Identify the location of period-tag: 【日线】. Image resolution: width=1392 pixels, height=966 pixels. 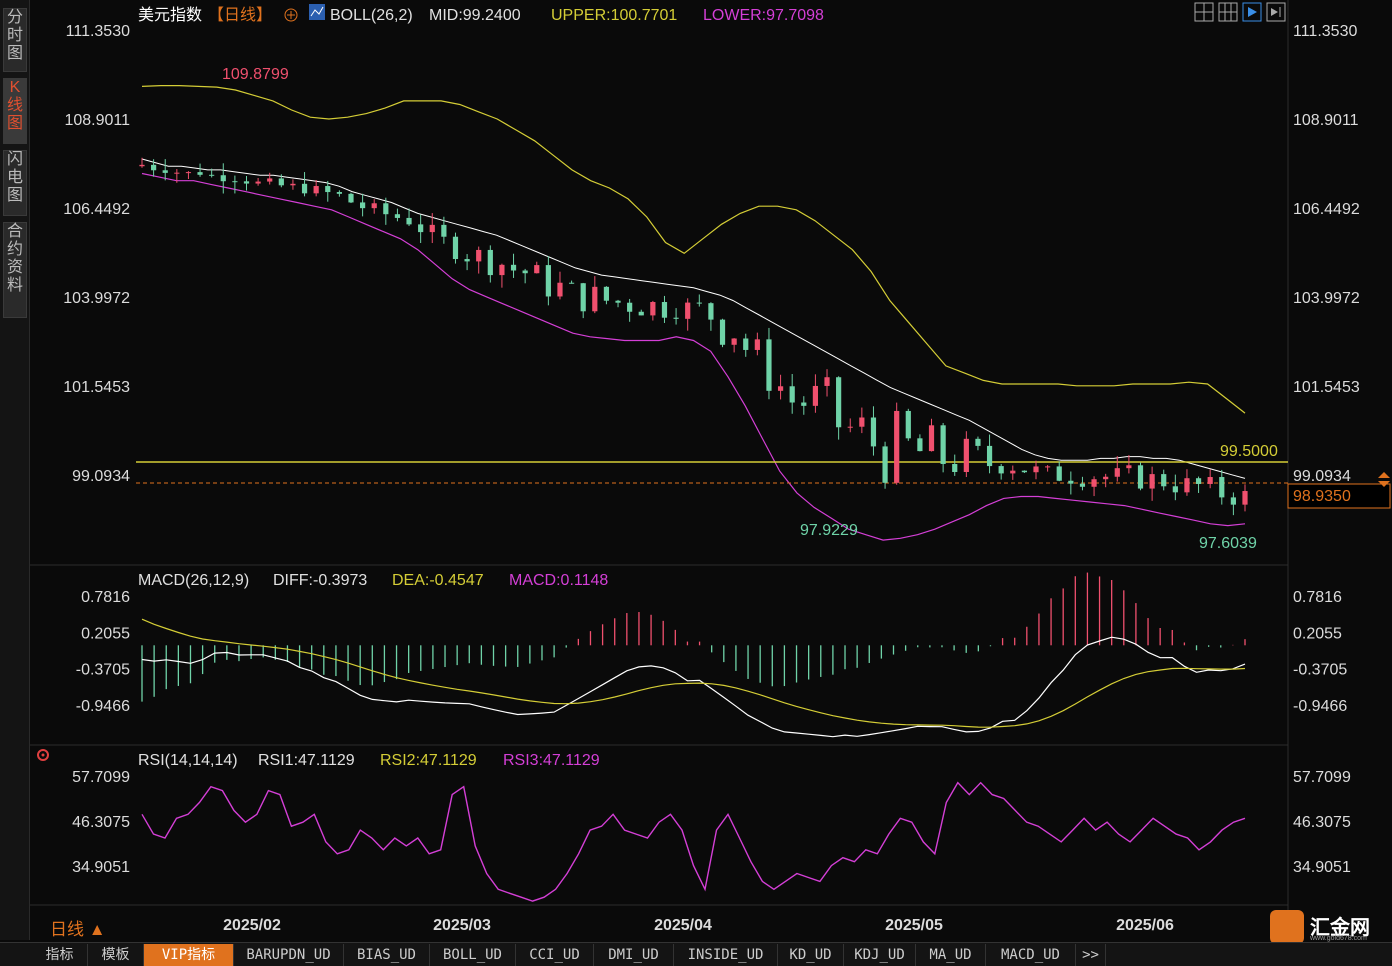
(240, 15).